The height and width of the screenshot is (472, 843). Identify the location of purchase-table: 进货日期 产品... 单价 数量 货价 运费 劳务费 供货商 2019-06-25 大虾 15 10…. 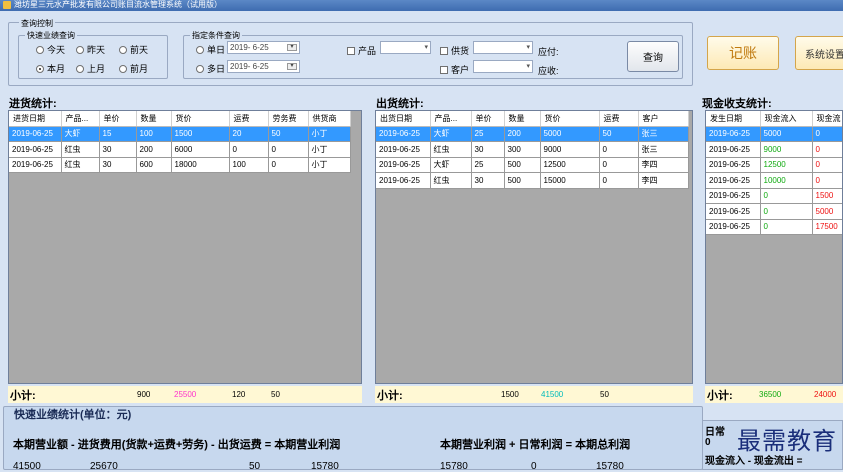
(180, 142).